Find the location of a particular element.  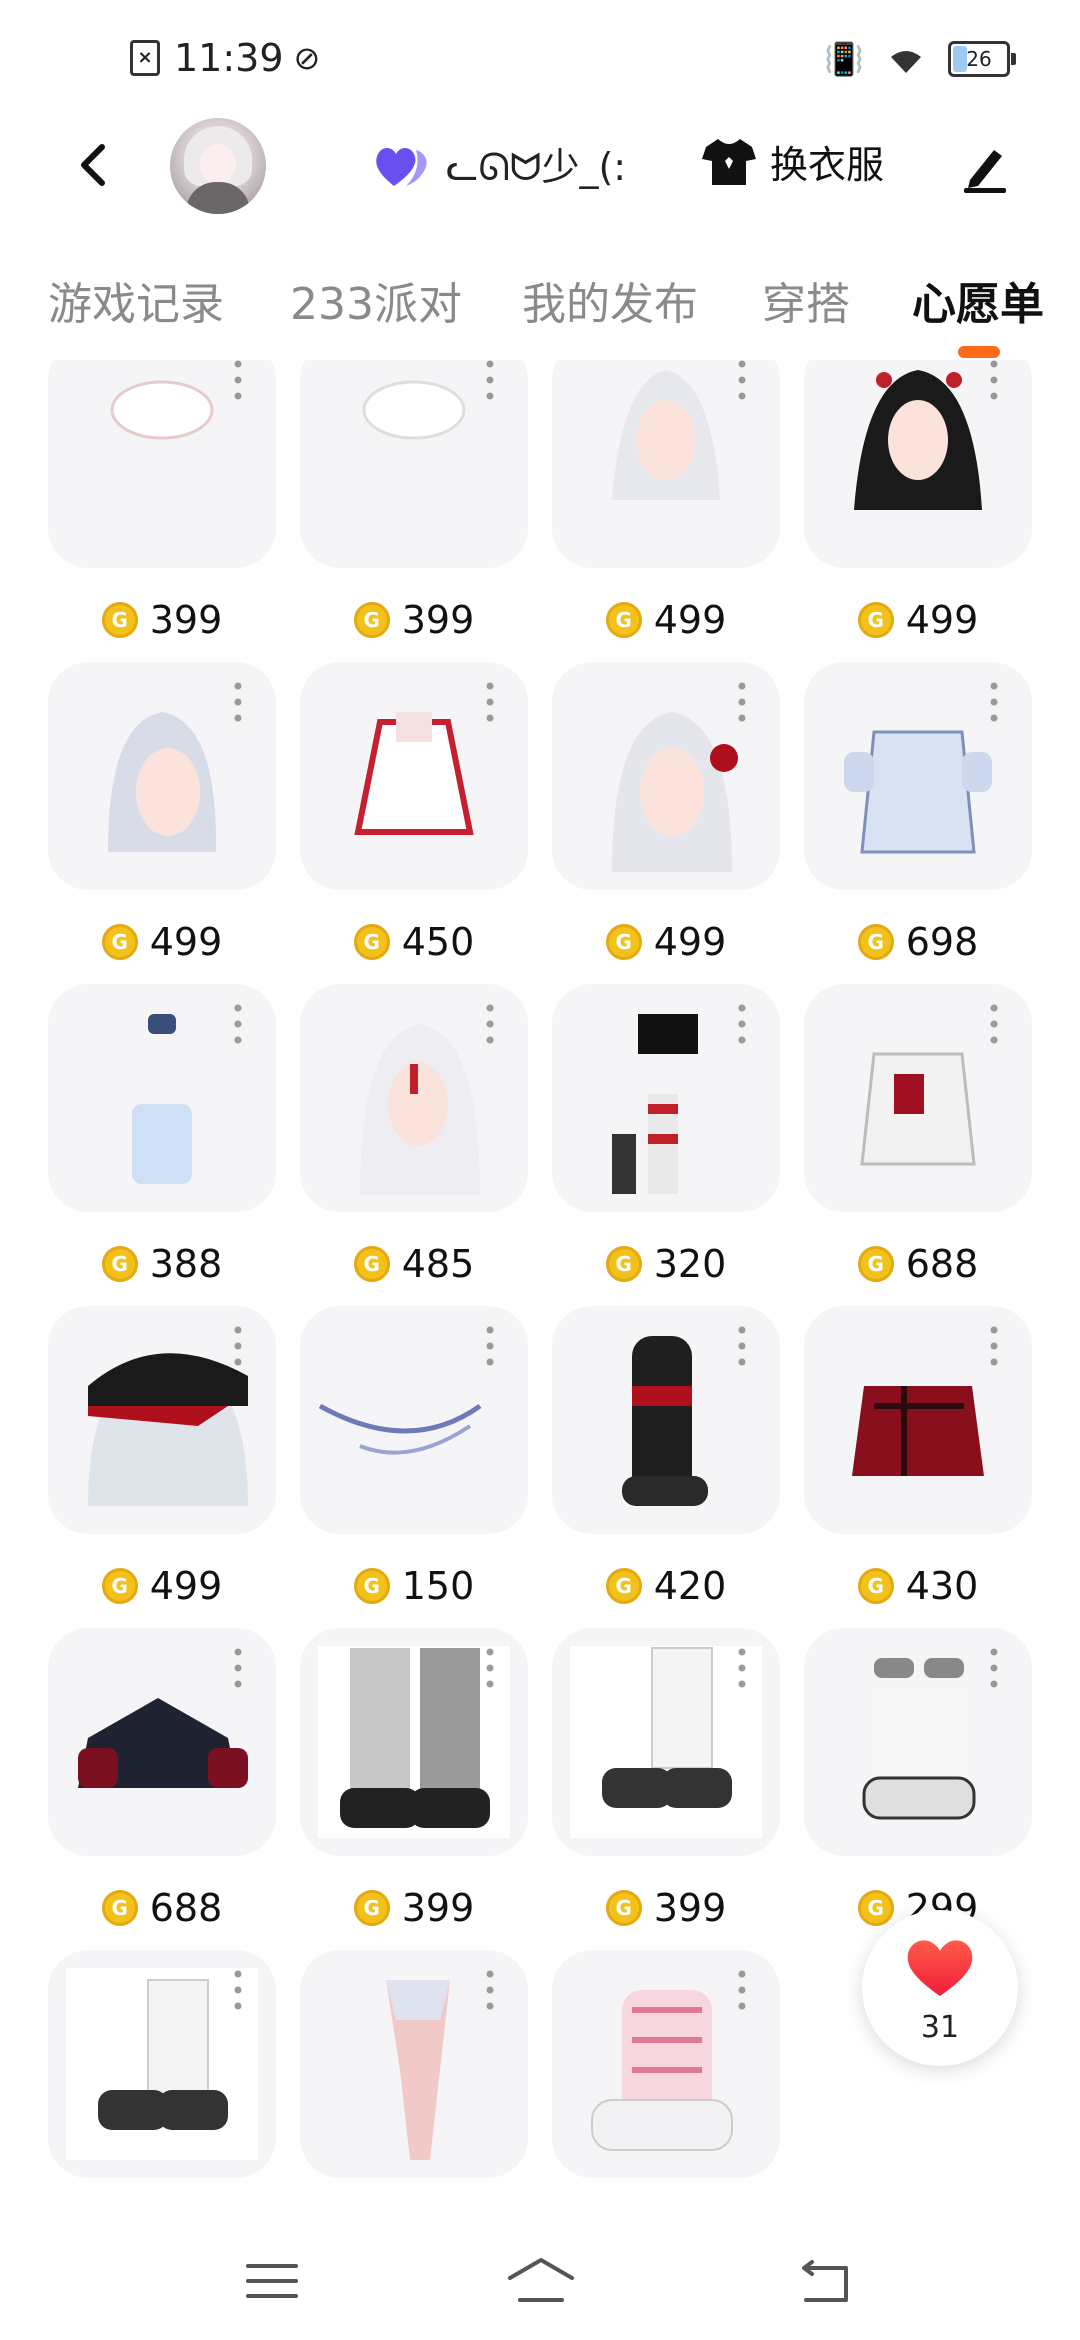

back-arrow-icon is located at coordinates (96, 165).